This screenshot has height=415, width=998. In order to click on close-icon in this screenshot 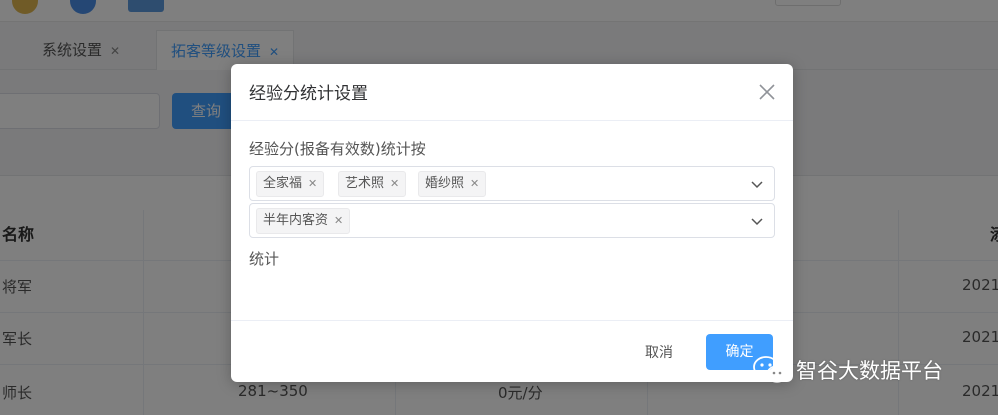, I will do `click(767, 92)`.